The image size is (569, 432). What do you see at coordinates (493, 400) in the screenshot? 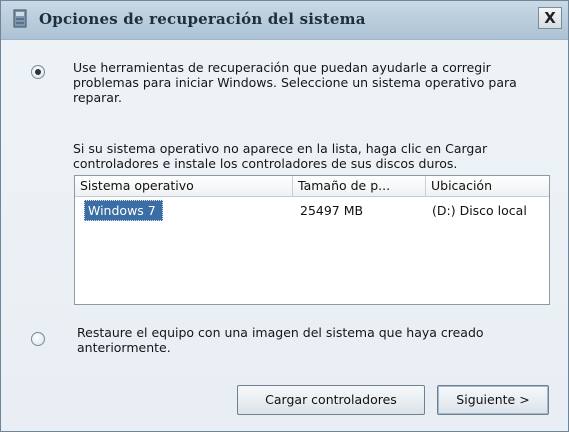
I see `next-button: Siguiente >` at bounding box center [493, 400].